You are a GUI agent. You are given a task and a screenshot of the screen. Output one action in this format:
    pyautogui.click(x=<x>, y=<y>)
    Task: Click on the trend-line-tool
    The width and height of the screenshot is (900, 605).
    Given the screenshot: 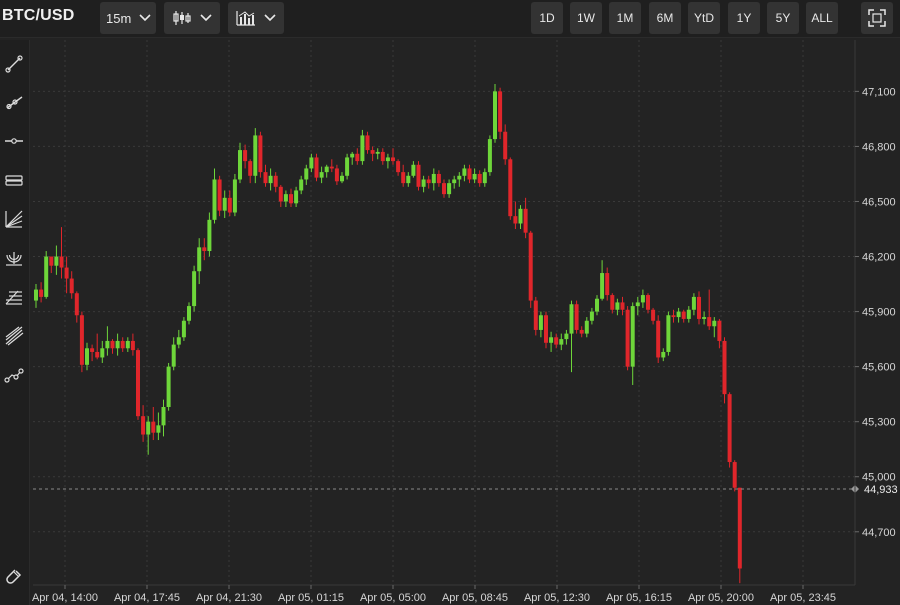 What is the action you would take?
    pyautogui.click(x=14, y=66)
    